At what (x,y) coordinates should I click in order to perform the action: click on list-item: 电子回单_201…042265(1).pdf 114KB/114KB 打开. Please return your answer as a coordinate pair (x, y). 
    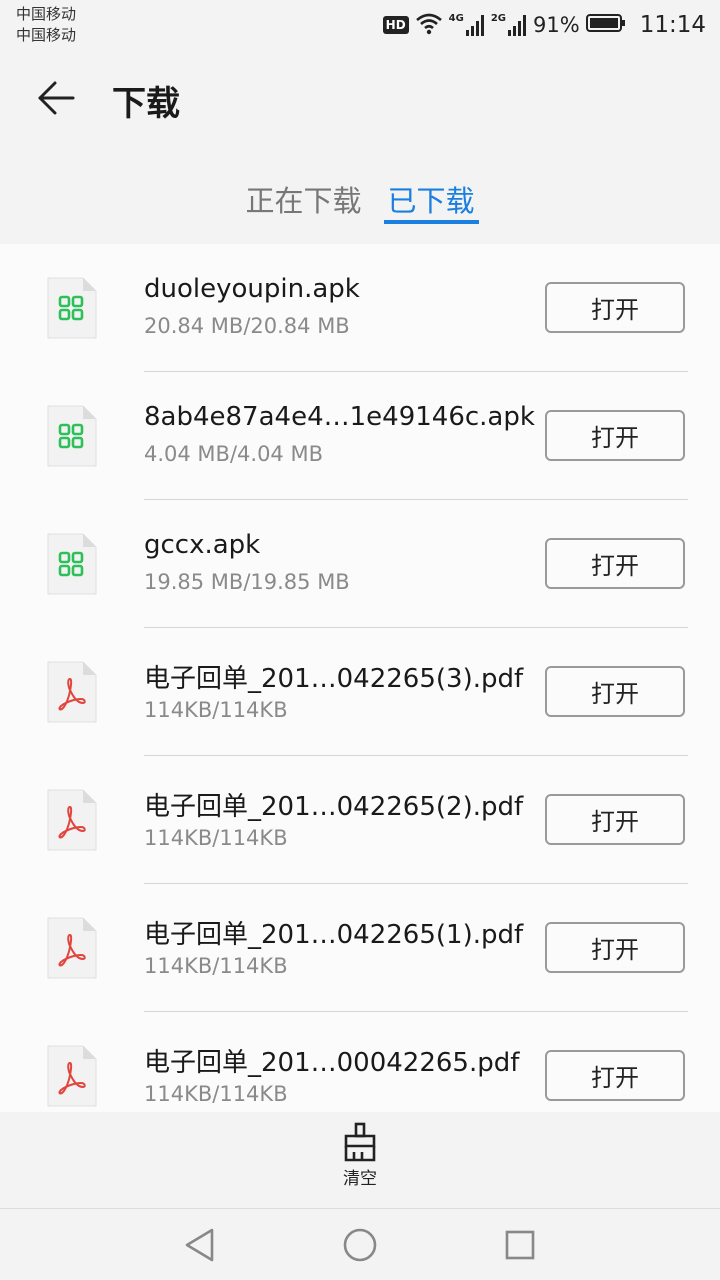
    Looking at the image, I should click on (360, 948).